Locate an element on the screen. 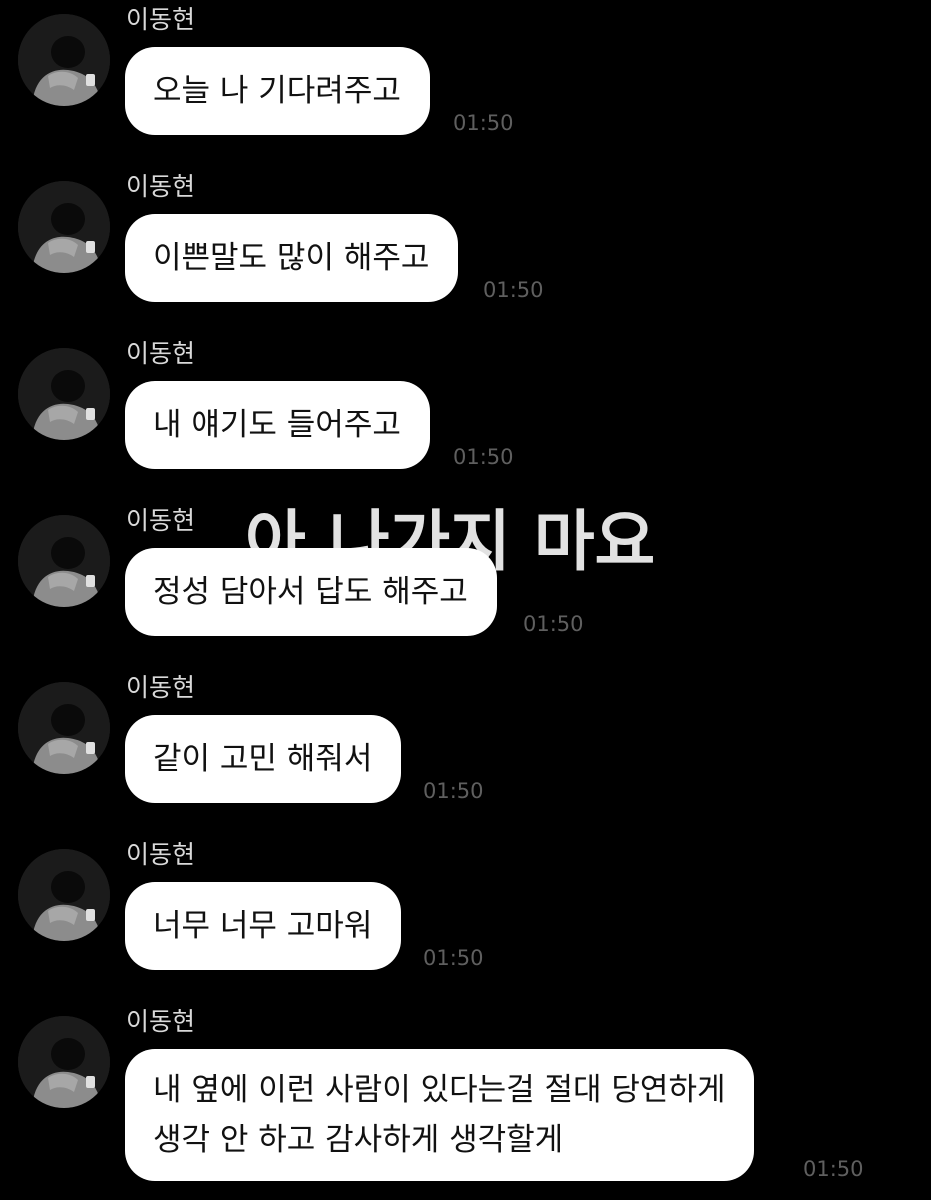 Image resolution: width=931 pixels, height=1200 pixels. message-text: 너무 너무 고마워 is located at coordinates (263, 926).